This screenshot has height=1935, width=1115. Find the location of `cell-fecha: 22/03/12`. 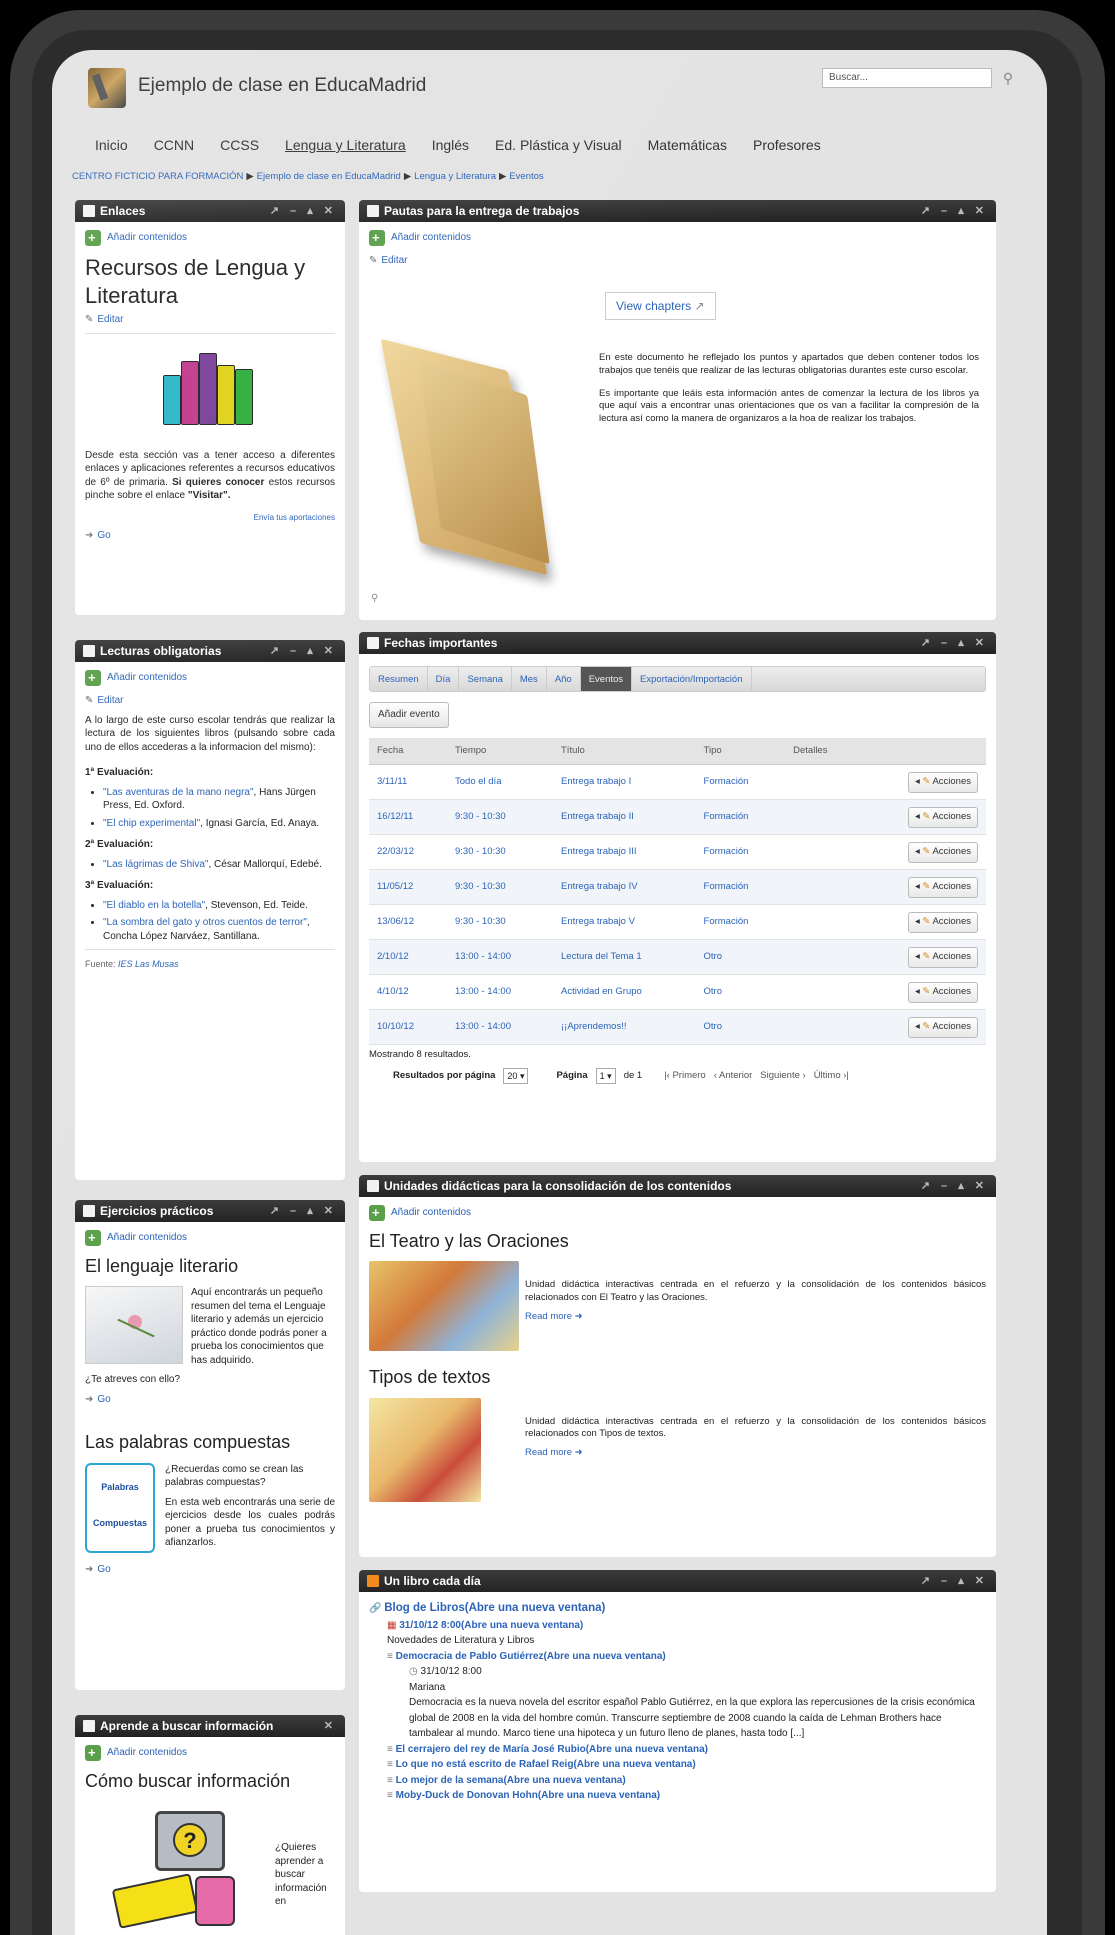

cell-fecha: 22/03/12 is located at coordinates (408, 852).